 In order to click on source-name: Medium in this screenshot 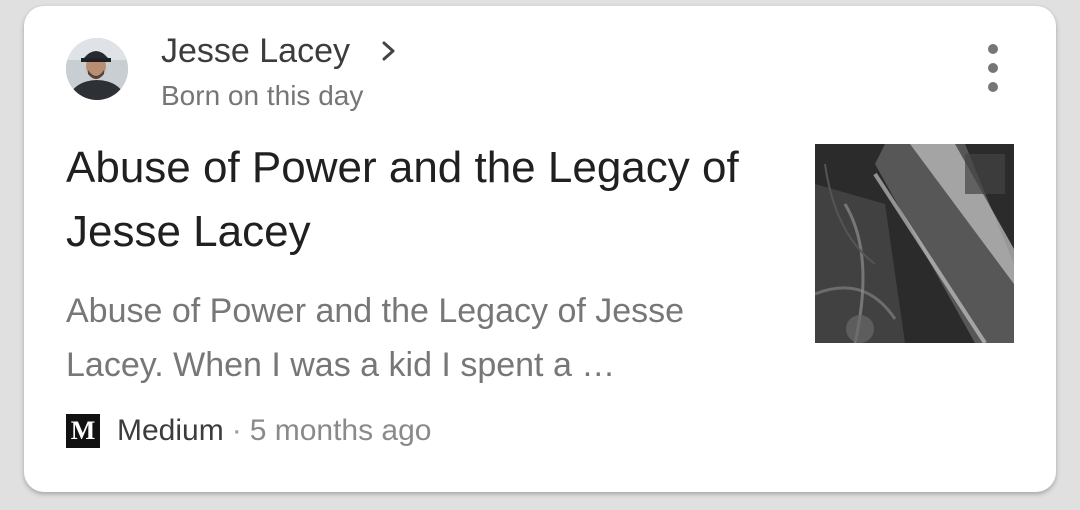, I will do `click(170, 430)`.